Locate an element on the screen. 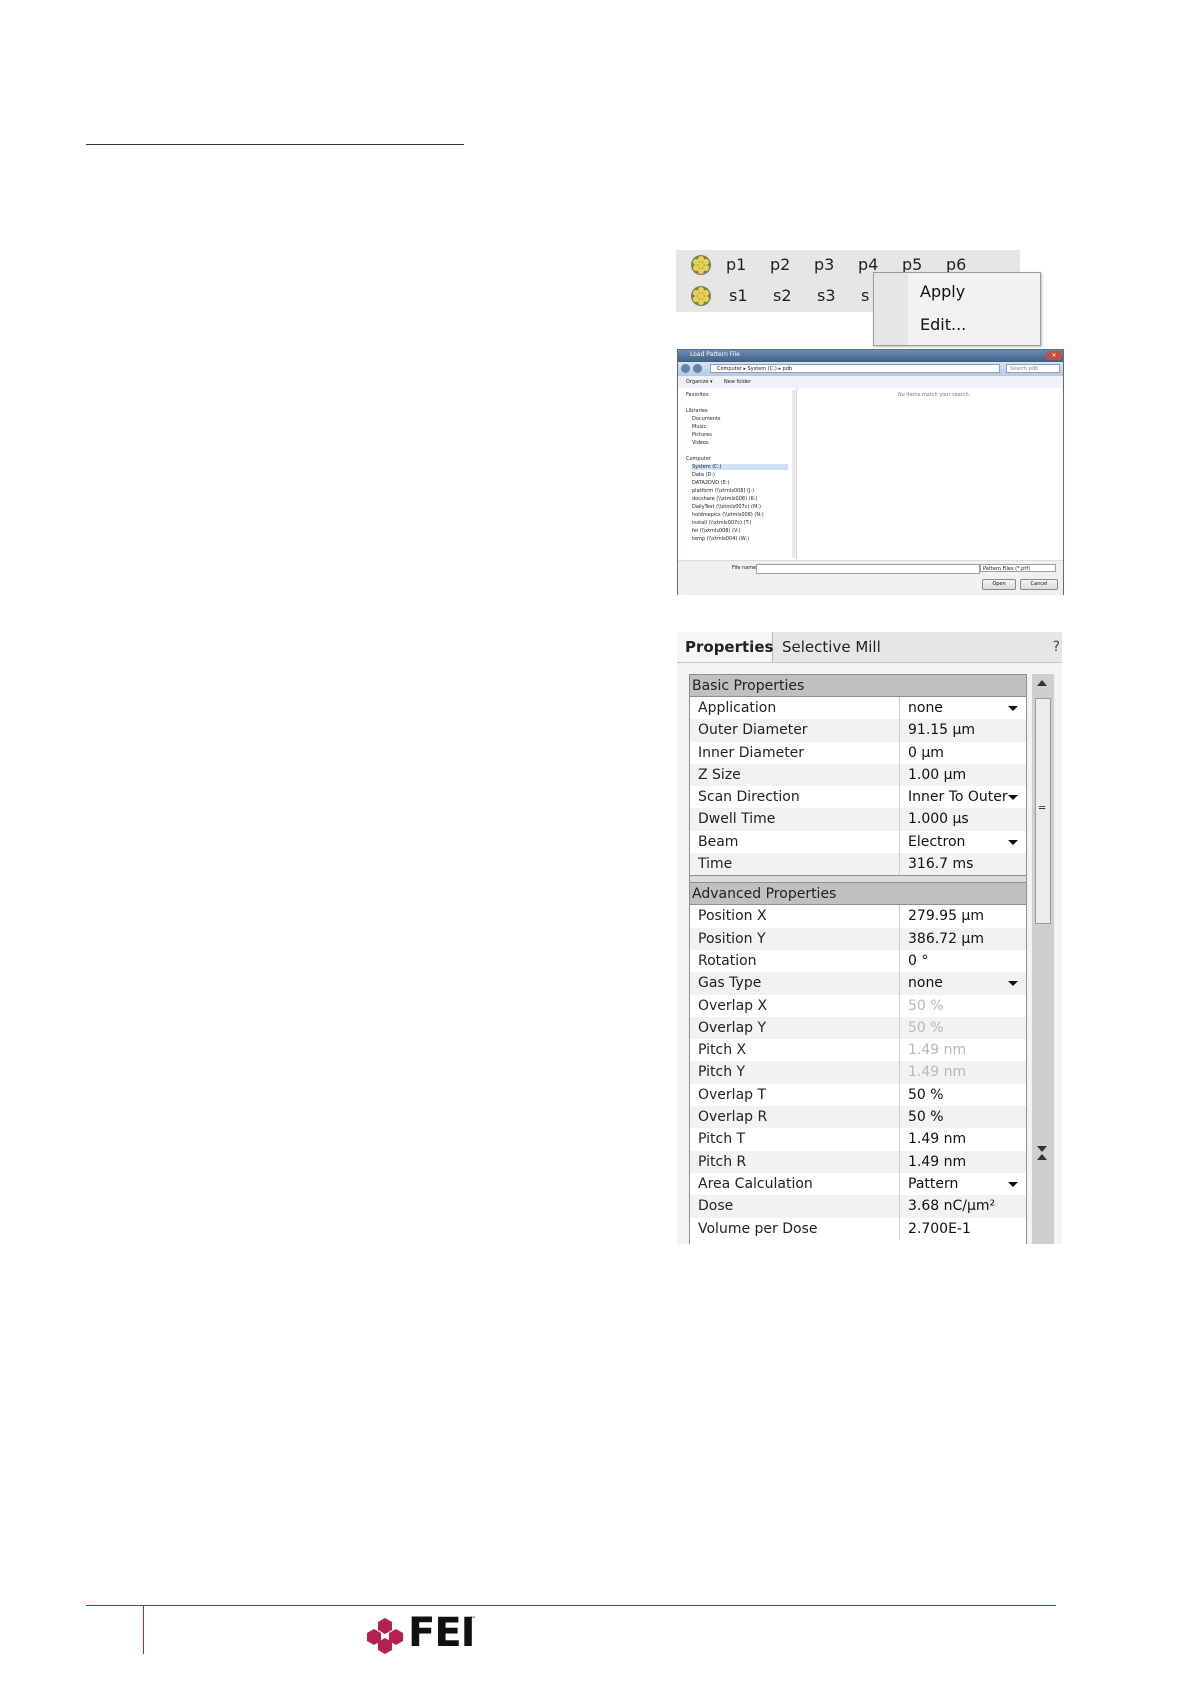  property-value-dropdown: Inner To Outer is located at coordinates (963, 797).